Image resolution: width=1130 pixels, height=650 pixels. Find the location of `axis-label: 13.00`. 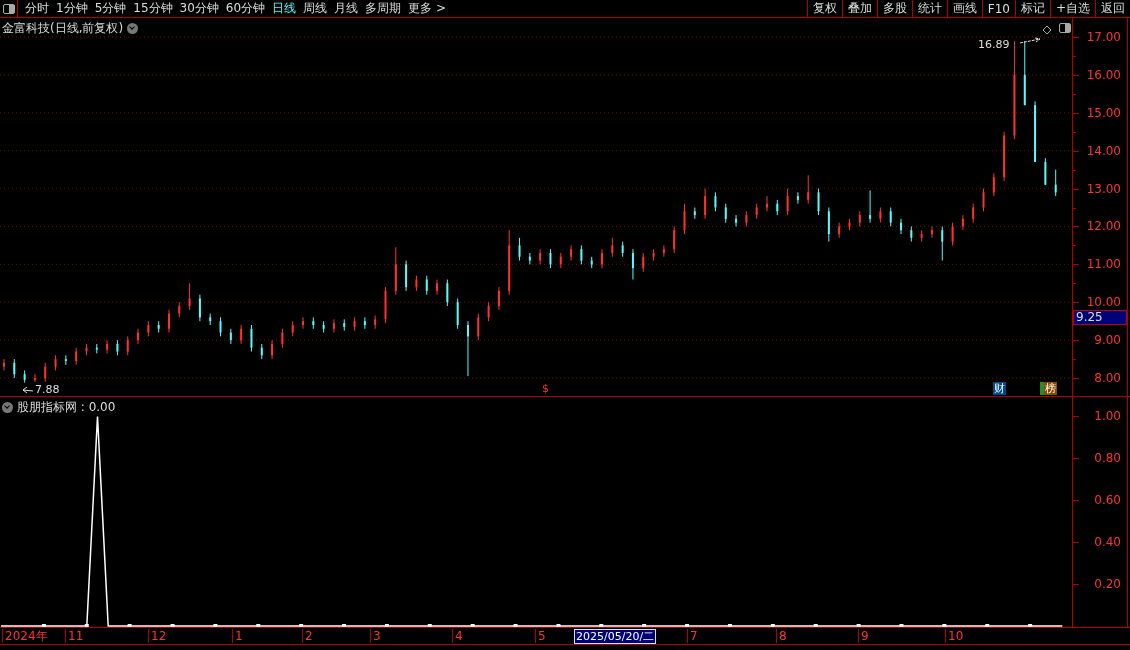

axis-label: 13.00 is located at coordinates (1103, 188).